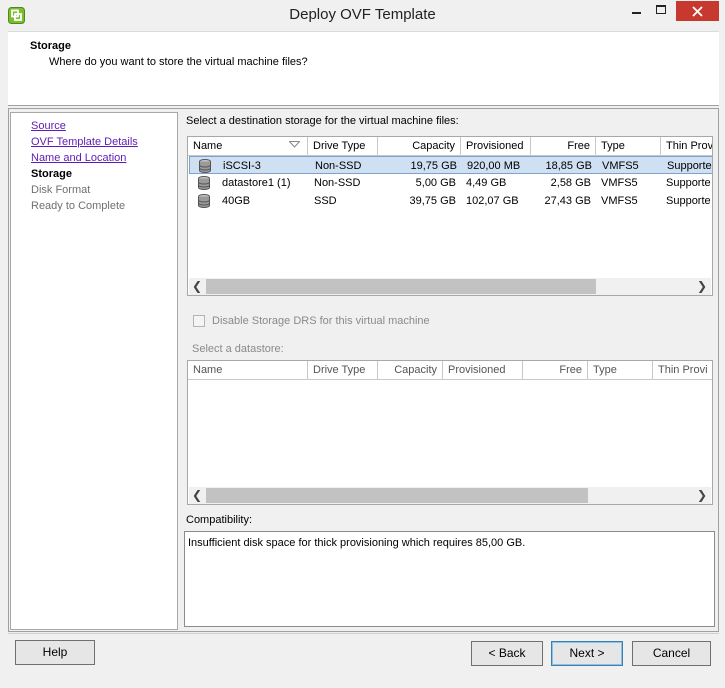  I want to click on close-icon, so click(697, 11).